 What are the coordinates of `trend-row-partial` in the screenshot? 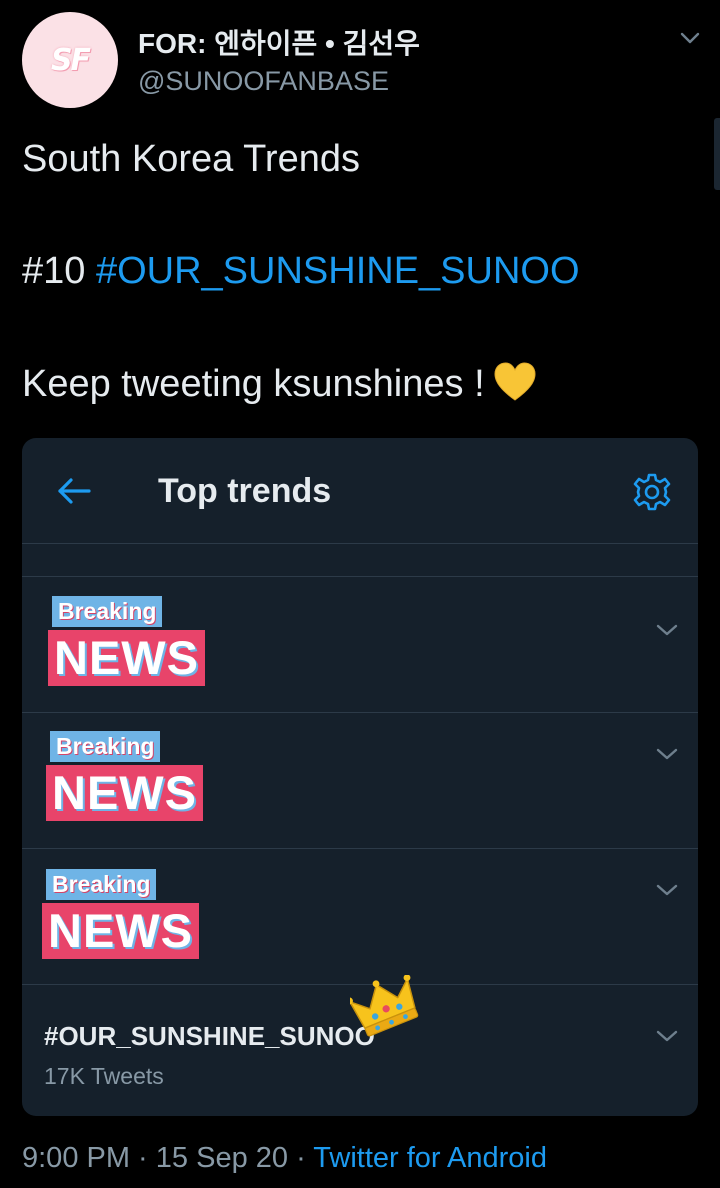 It's located at (360, 560).